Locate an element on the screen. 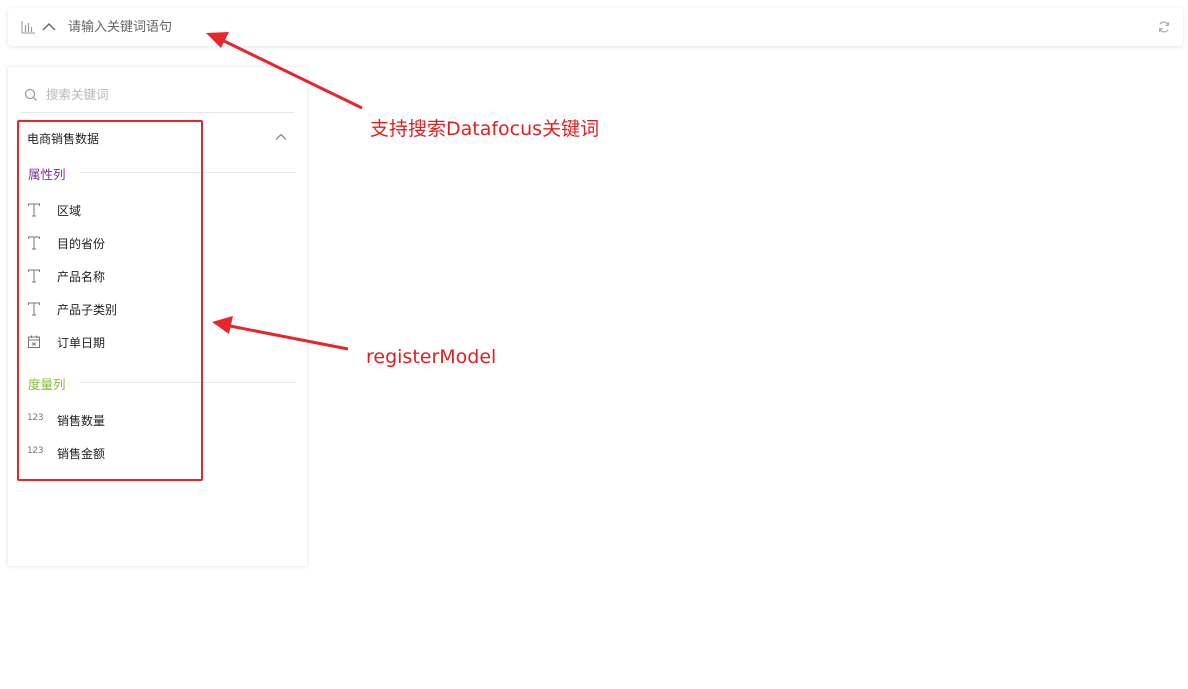 The height and width of the screenshot is (689, 1188). field-item-sales-amount: 123 销售金额 is located at coordinates (117, 453).